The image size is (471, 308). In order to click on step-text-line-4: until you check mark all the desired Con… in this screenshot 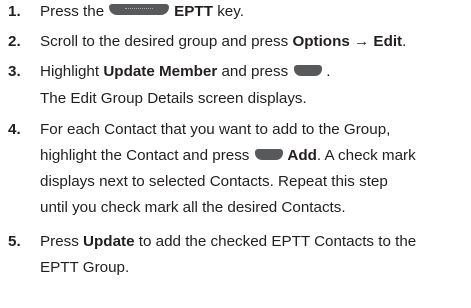, I will do `click(193, 207)`.